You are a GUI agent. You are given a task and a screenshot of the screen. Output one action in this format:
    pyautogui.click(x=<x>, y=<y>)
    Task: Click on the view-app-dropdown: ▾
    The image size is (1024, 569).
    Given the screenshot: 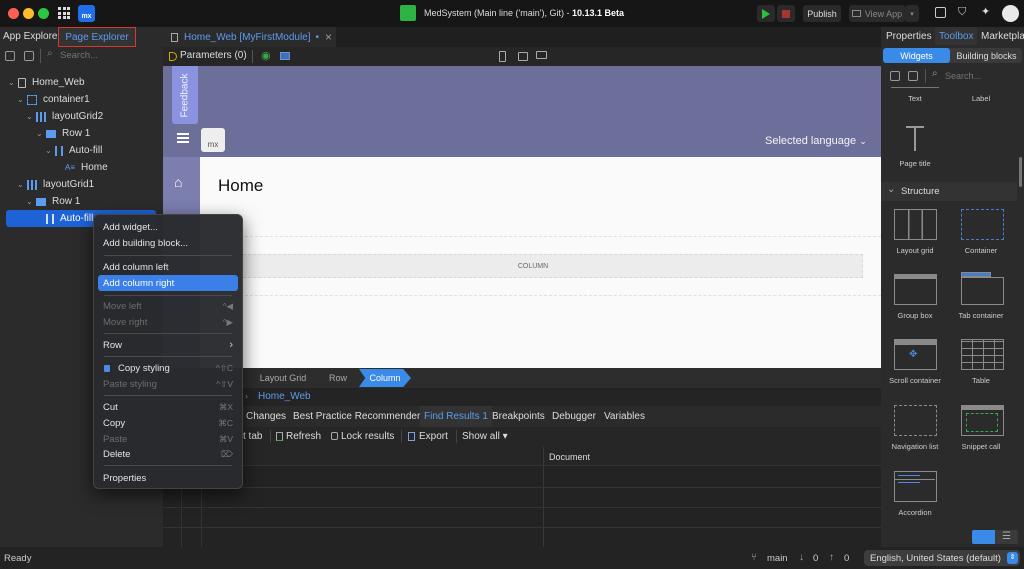 What is the action you would take?
    pyautogui.click(x=912, y=13)
    